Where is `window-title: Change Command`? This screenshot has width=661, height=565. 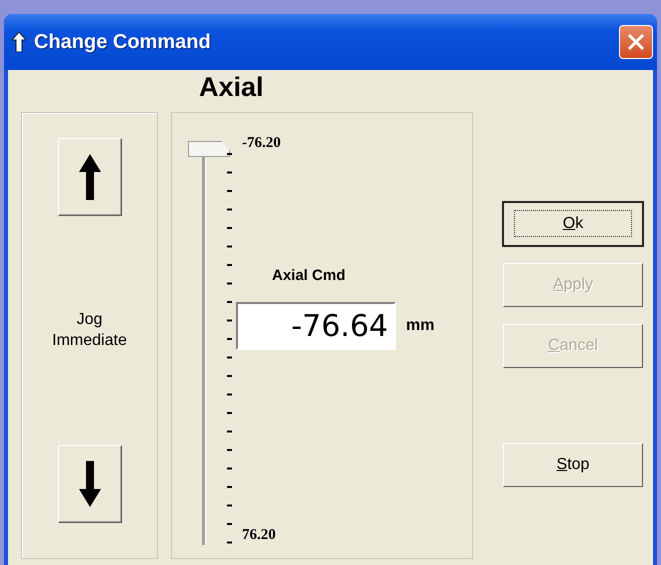
window-title: Change Command is located at coordinates (123, 42).